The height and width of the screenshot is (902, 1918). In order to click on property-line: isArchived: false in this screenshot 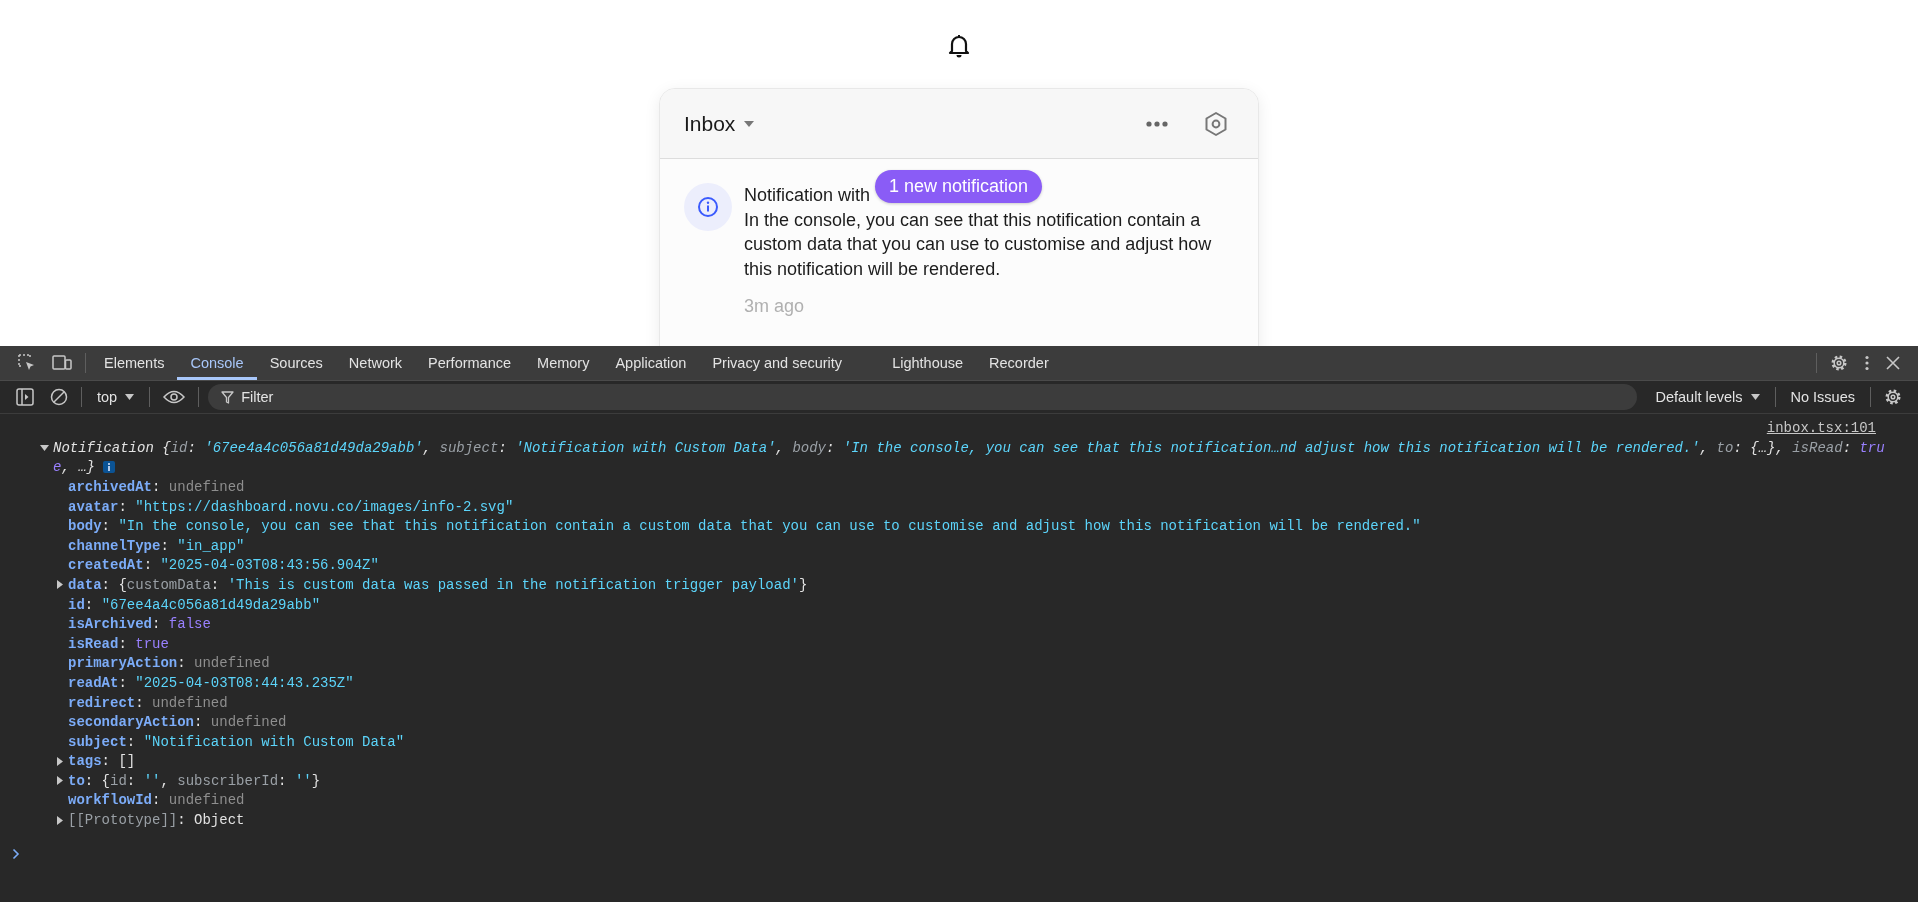, I will do `click(139, 624)`.